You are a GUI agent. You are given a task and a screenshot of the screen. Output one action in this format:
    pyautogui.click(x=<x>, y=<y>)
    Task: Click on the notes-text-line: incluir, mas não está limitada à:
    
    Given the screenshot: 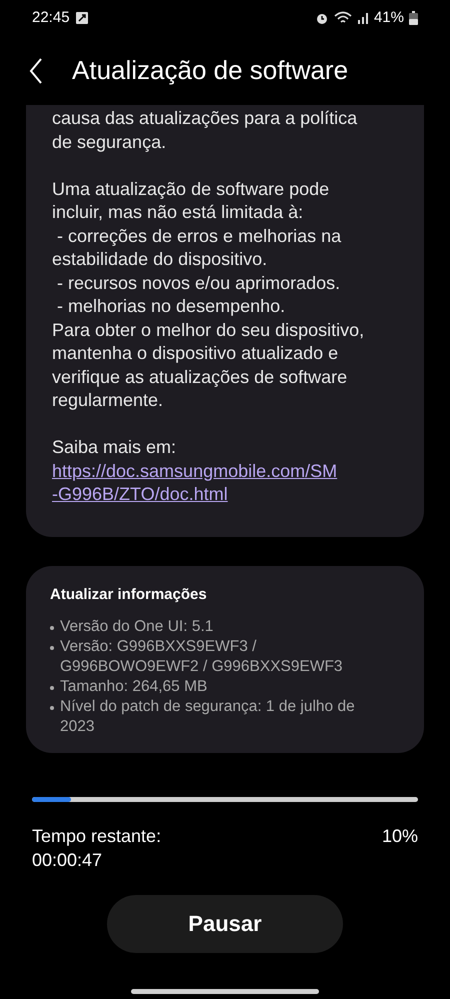 What is the action you would take?
    pyautogui.click(x=178, y=212)
    